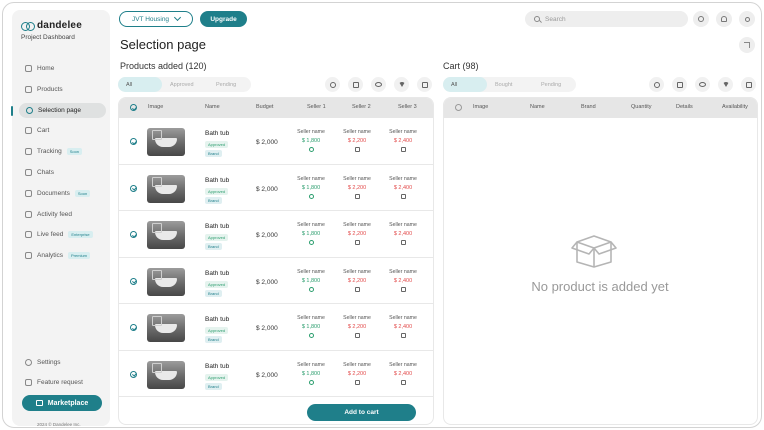  Describe the element at coordinates (701, 19) in the screenshot. I see `settings-button` at that location.